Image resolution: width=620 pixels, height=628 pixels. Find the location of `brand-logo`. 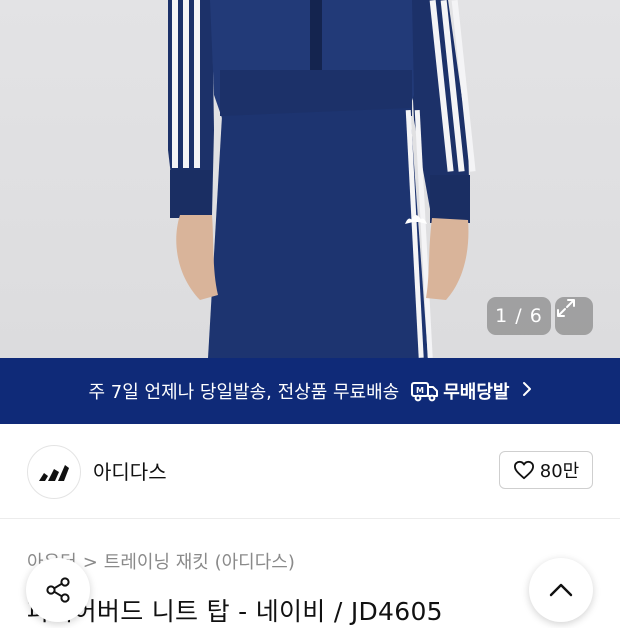

brand-logo is located at coordinates (54, 472).